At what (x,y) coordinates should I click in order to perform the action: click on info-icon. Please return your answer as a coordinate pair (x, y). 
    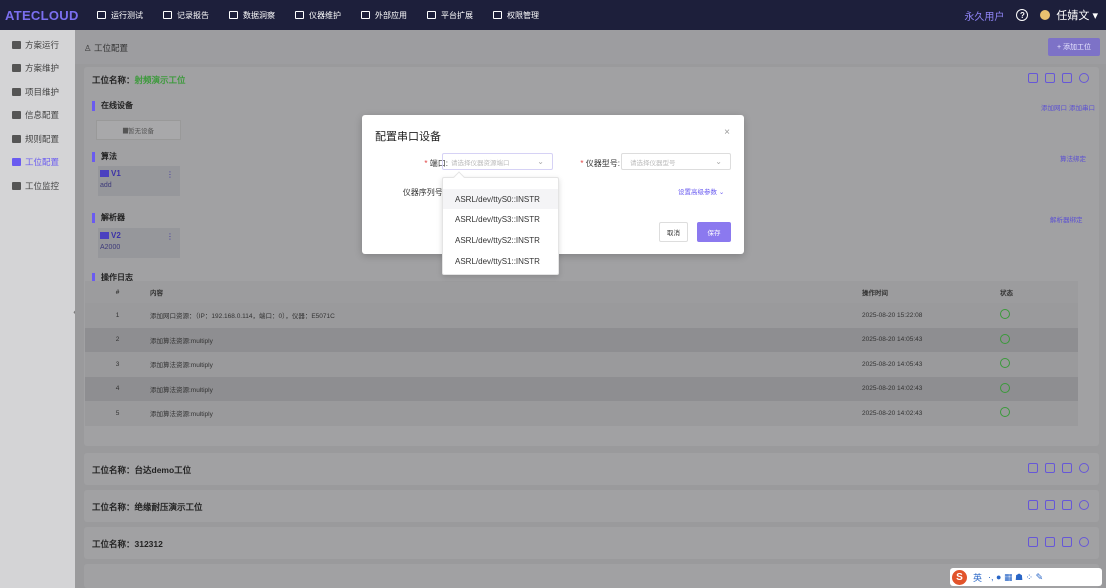
    Looking at the image, I should click on (16, 115).